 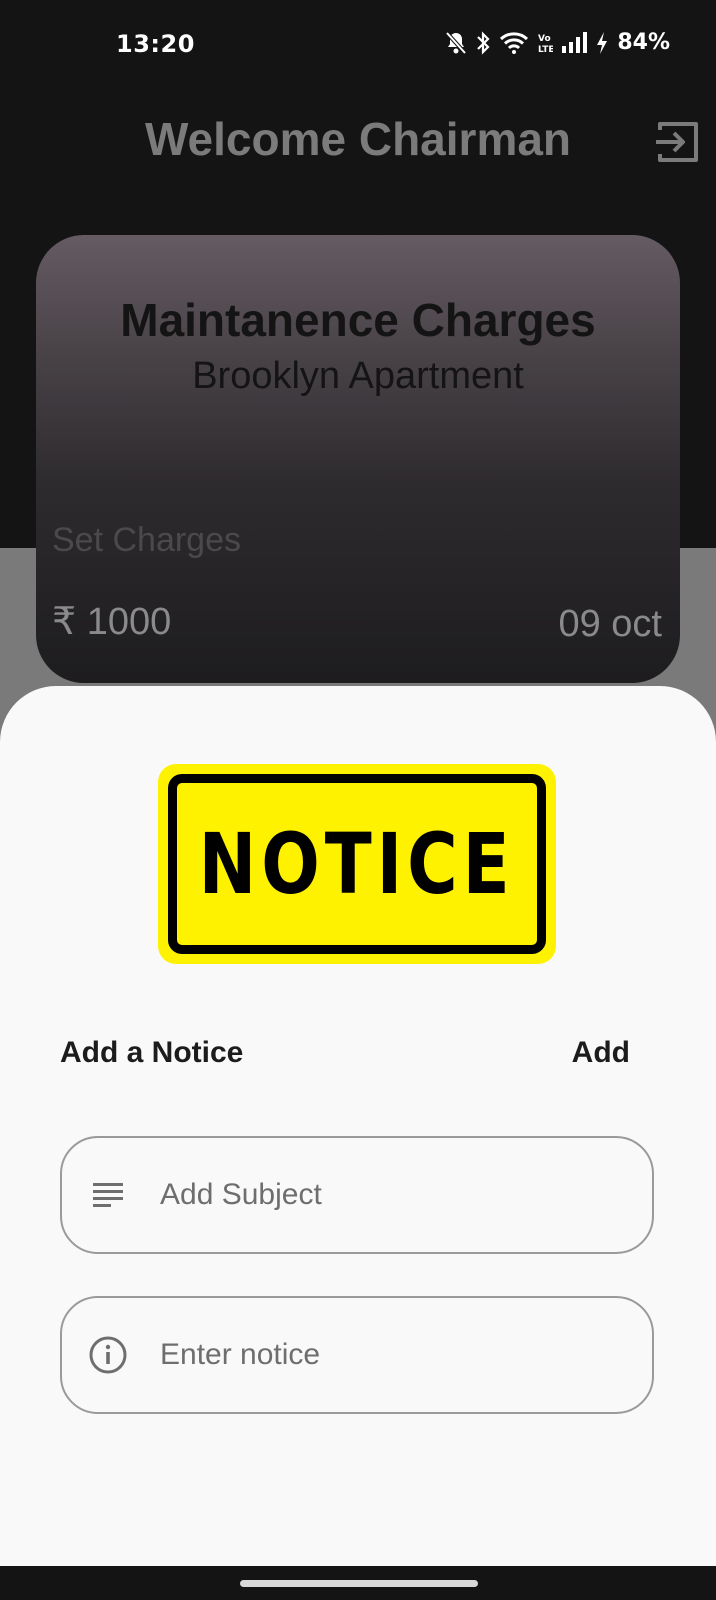 What do you see at coordinates (483, 42) in the screenshot?
I see `bluetooth-icon` at bounding box center [483, 42].